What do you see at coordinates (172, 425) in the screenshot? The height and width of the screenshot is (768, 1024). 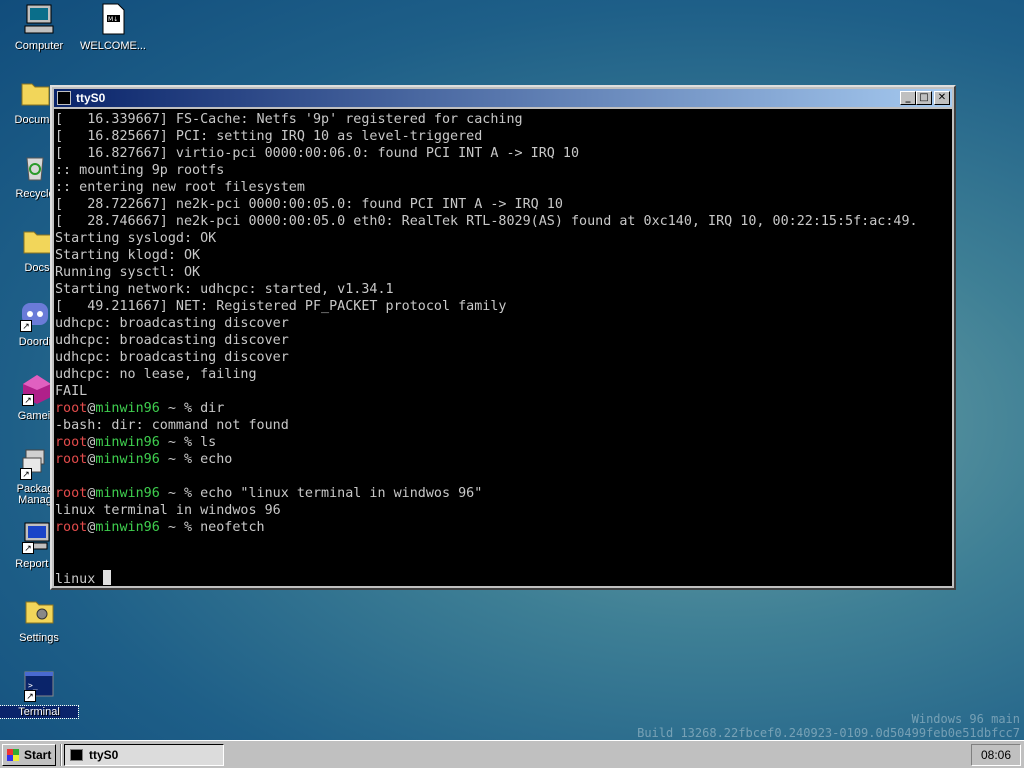 I see `terminal-line: -bash: dir: command not found` at bounding box center [172, 425].